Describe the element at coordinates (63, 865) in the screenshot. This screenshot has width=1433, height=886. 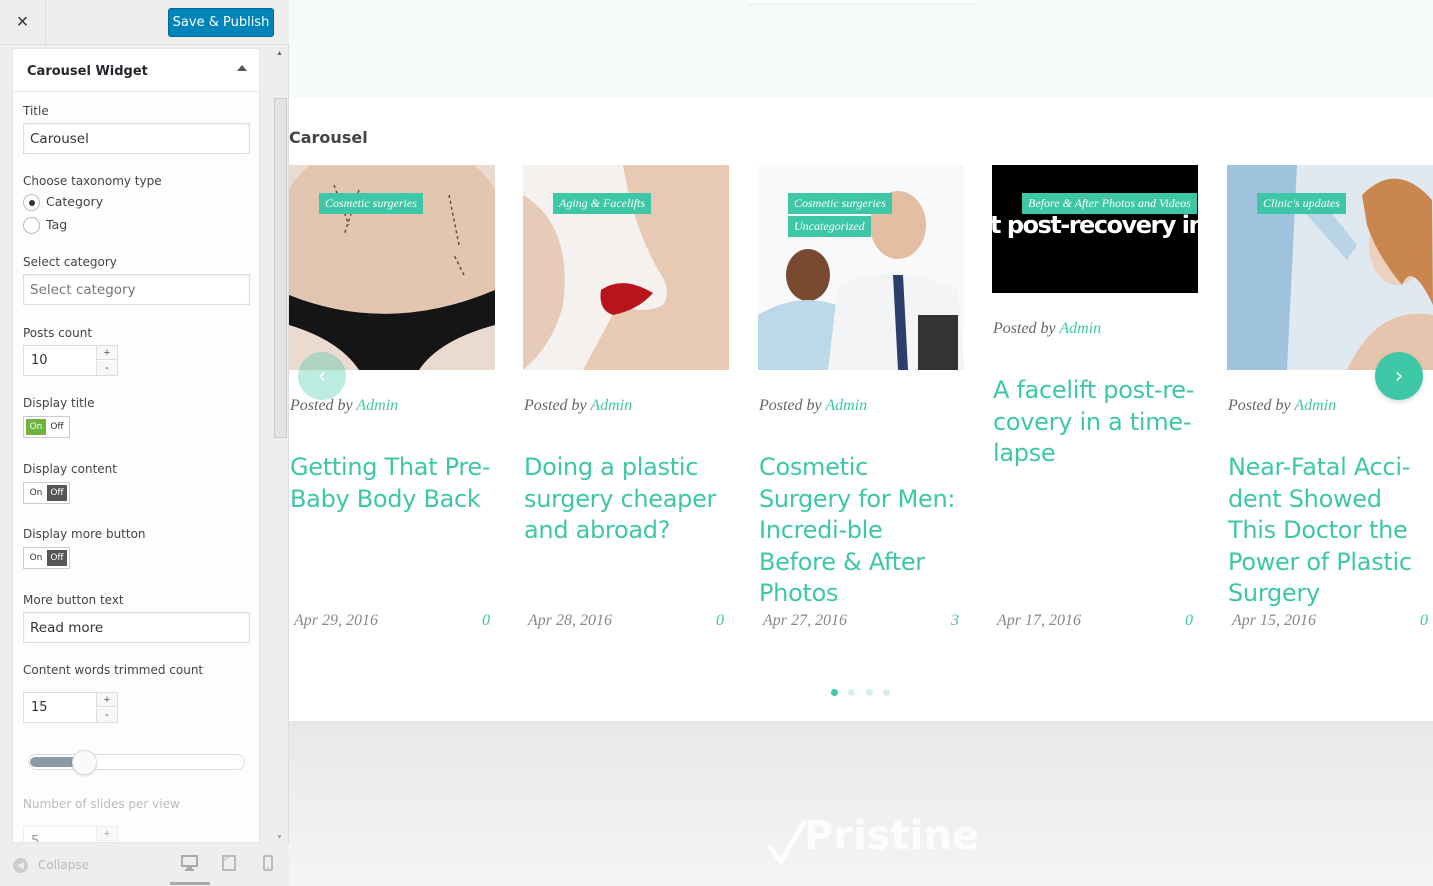
I see `collapse-label: Collapse` at that location.